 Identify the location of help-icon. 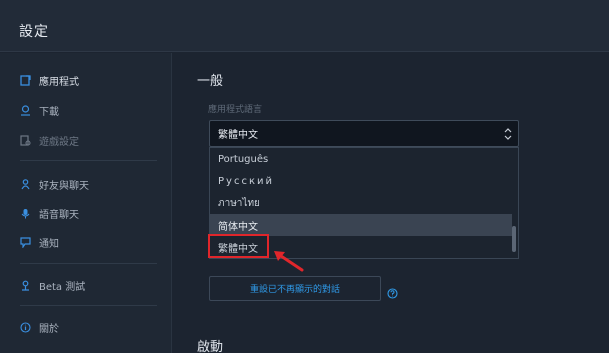
(392, 291).